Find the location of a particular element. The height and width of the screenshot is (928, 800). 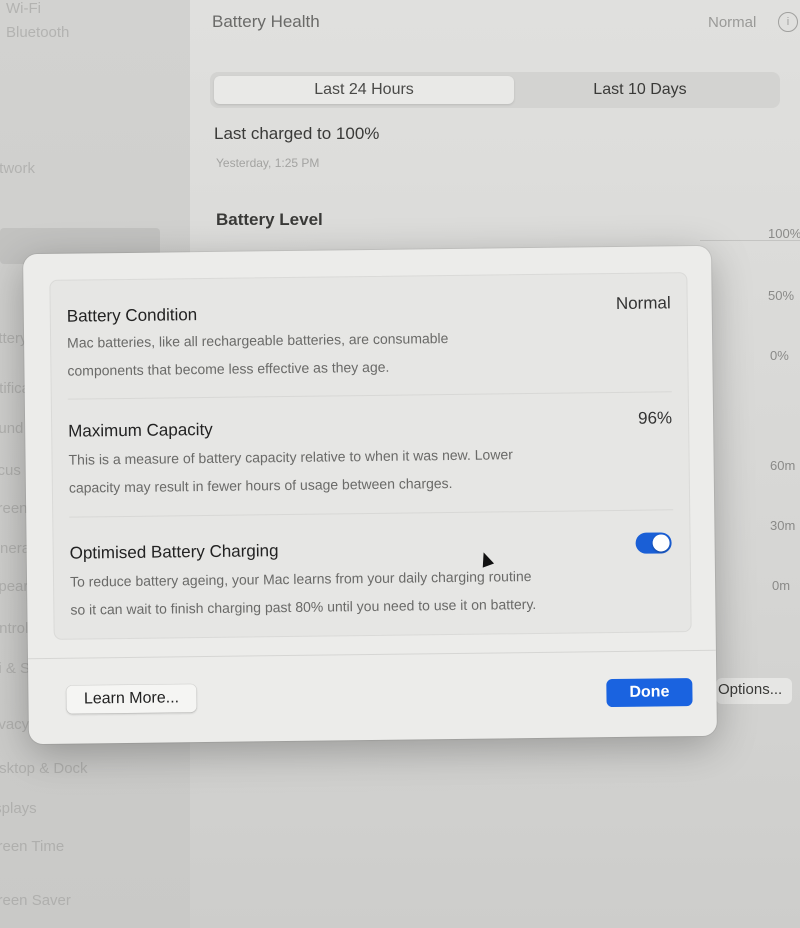

axis-label-60m: 60m is located at coordinates (783, 465).